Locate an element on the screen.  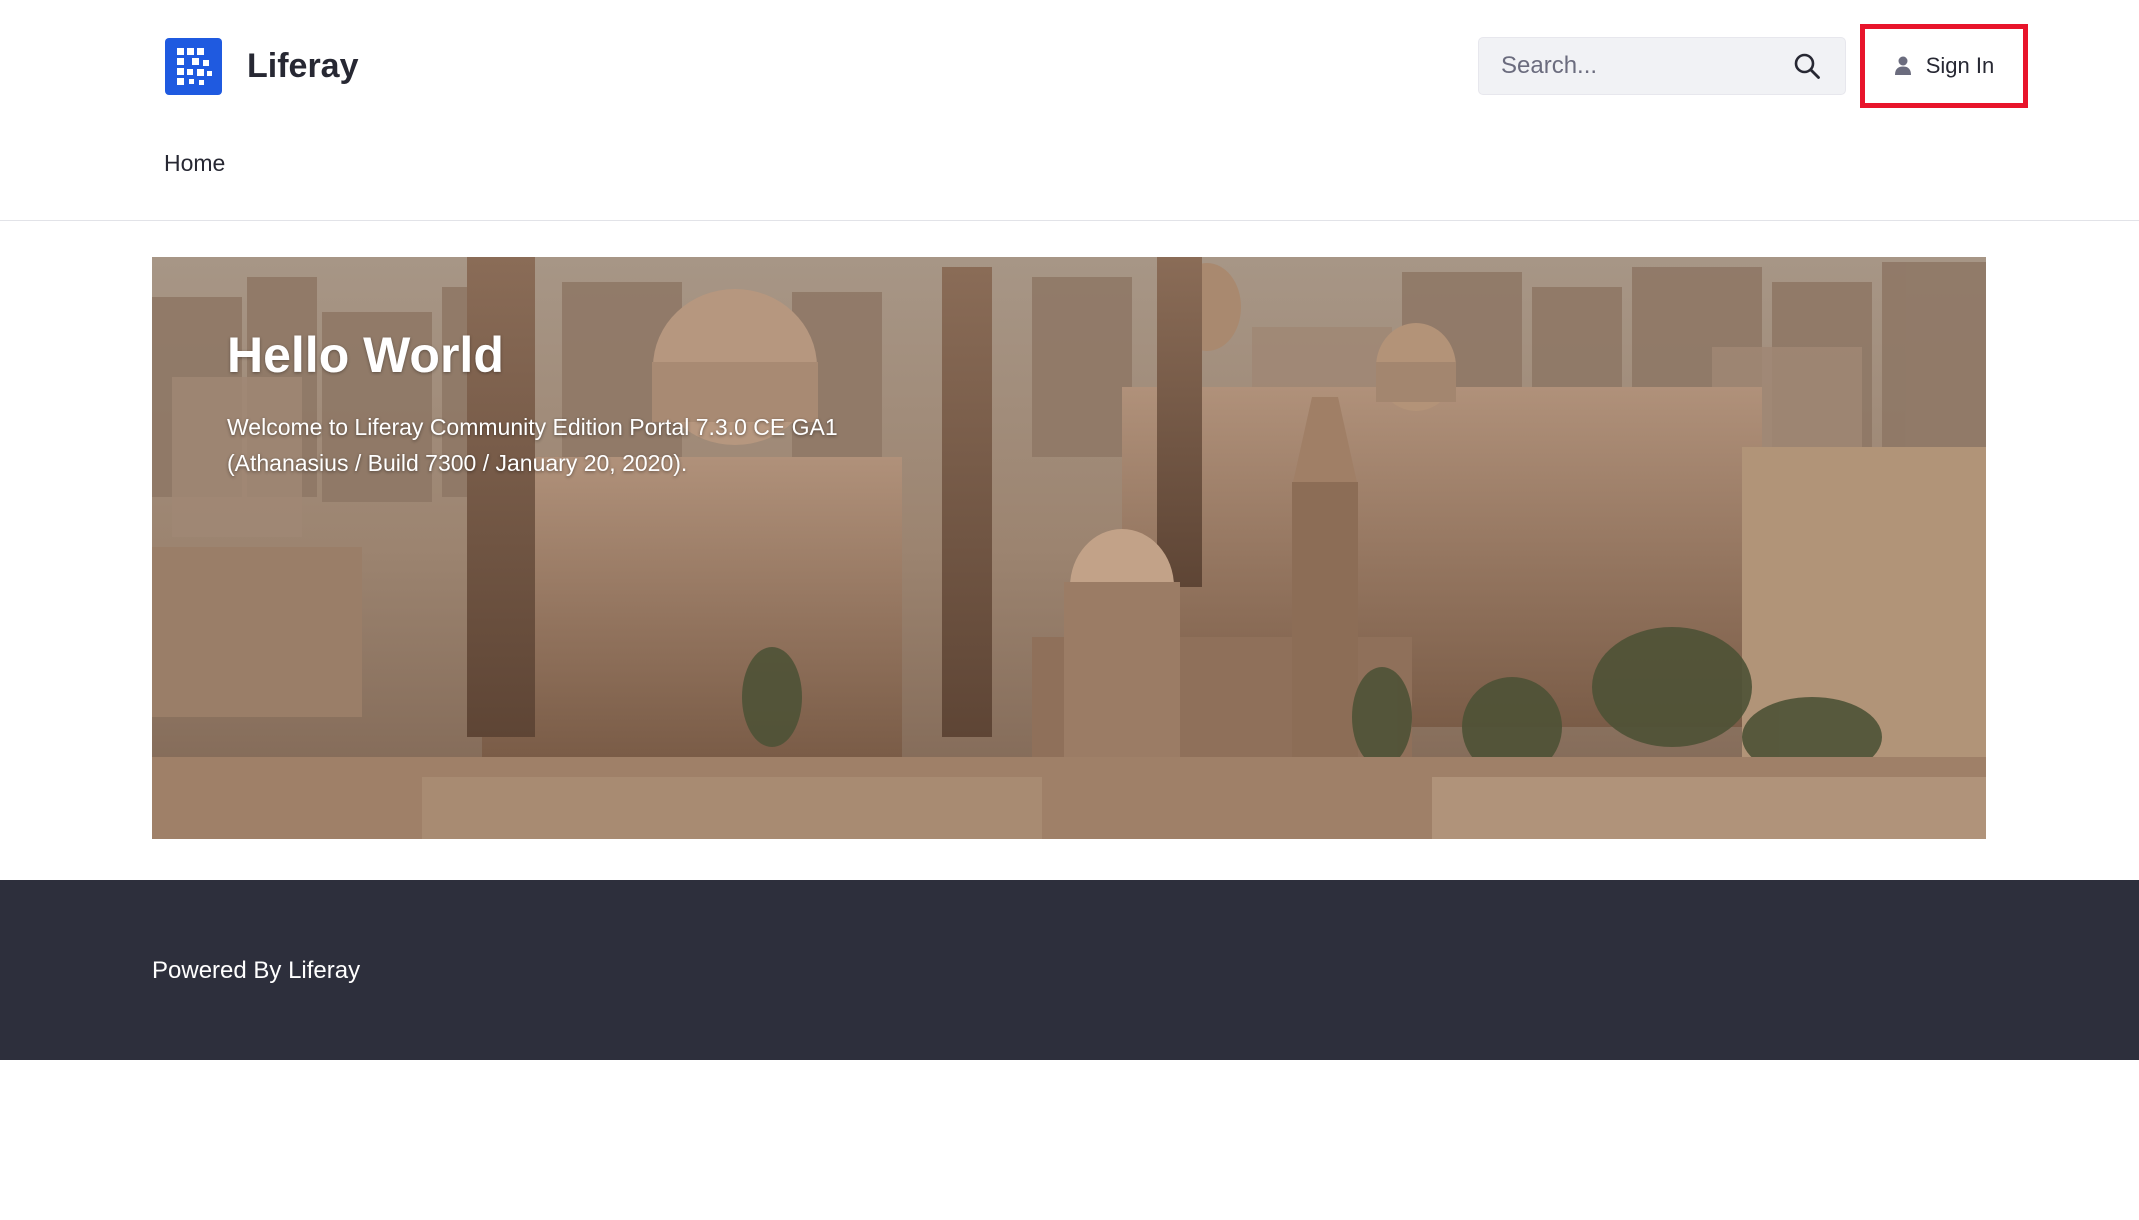
nav-item-home: Home is located at coordinates (194, 163).